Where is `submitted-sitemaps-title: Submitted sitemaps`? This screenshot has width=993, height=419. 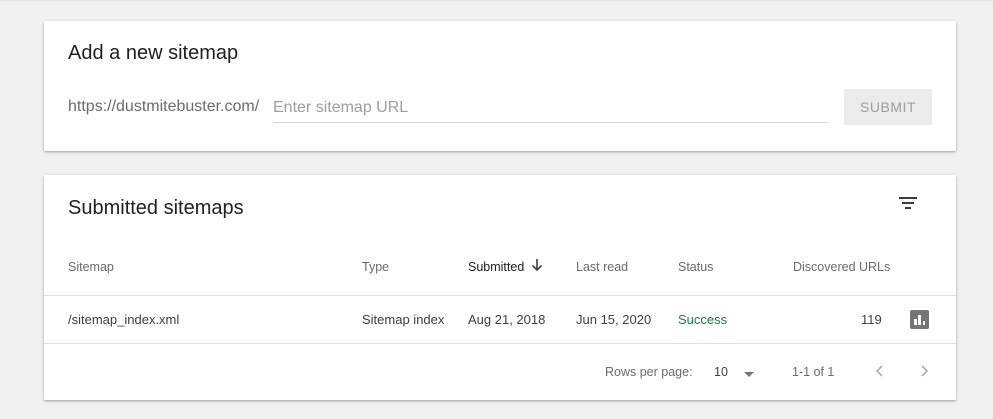 submitted-sitemaps-title: Submitted sitemaps is located at coordinates (156, 208).